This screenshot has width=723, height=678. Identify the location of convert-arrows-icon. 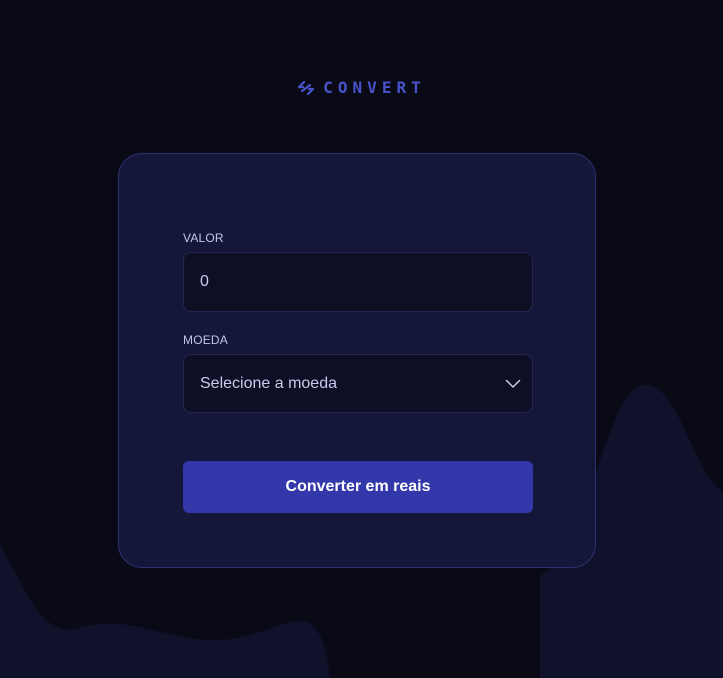
(306, 87).